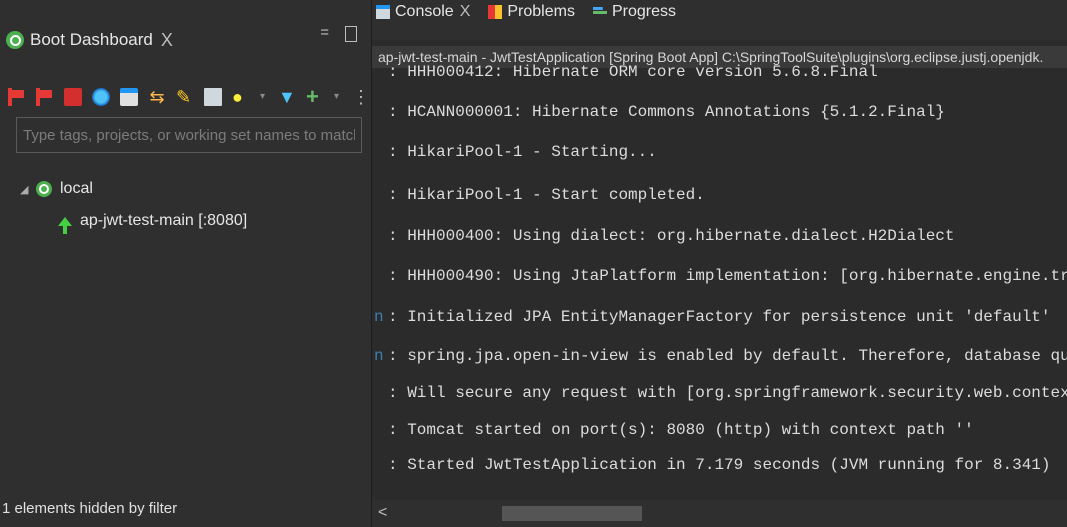  Describe the element at coordinates (719, 513) in the screenshot. I see `horizontal-scrollbar: <` at that location.